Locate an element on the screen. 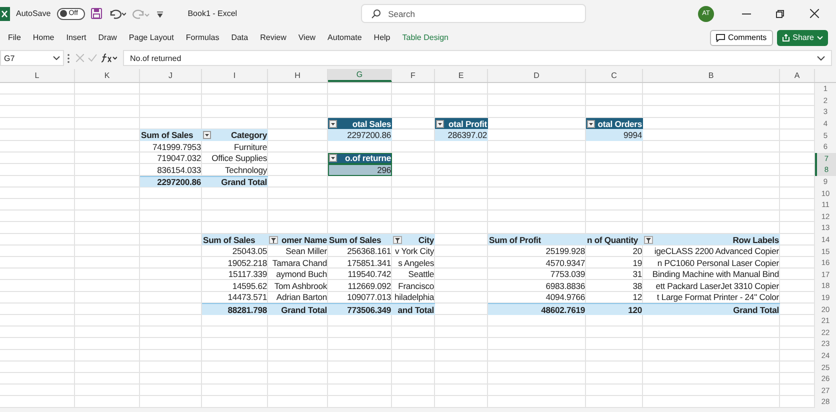 Image resolution: width=836 pixels, height=412 pixels. table-cell: 4094.9766 is located at coordinates (565, 297).